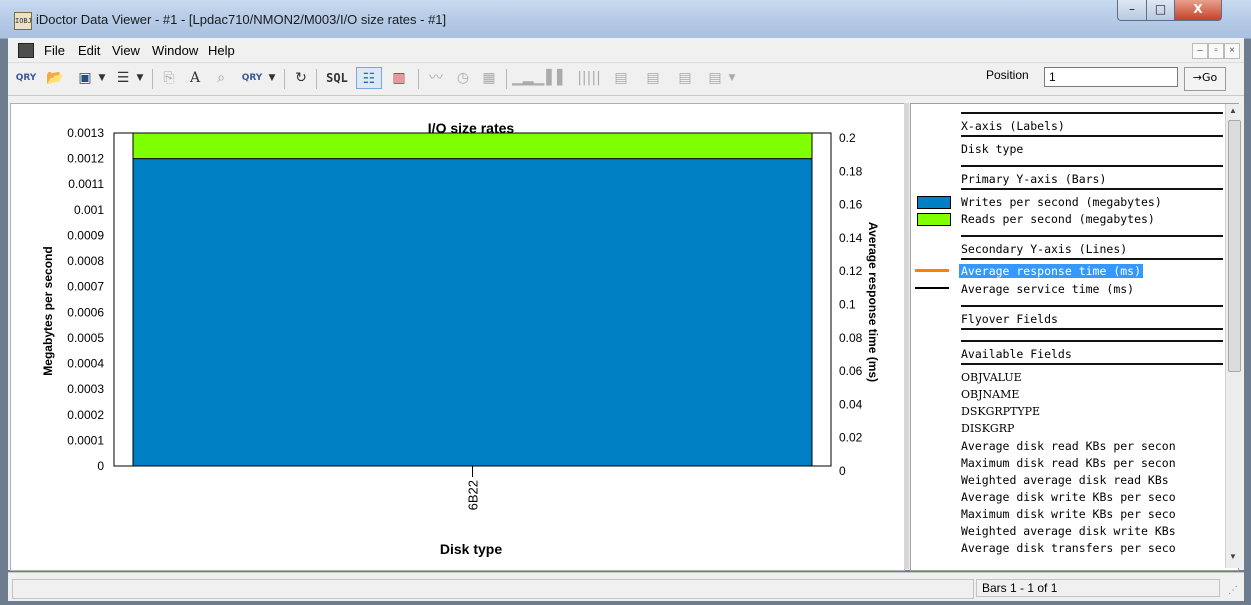  What do you see at coordinates (1068, 531) in the screenshot?
I see `field-item: Weighted average disk write KBs` at bounding box center [1068, 531].